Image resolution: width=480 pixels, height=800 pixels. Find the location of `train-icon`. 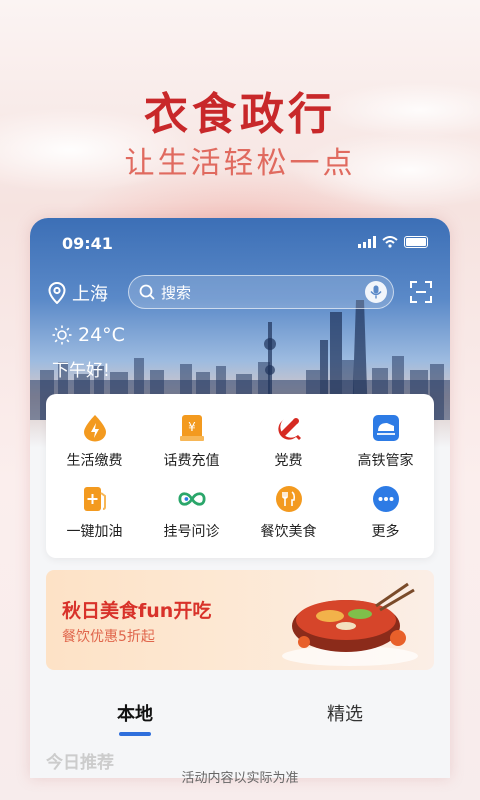

train-icon is located at coordinates (386, 428).